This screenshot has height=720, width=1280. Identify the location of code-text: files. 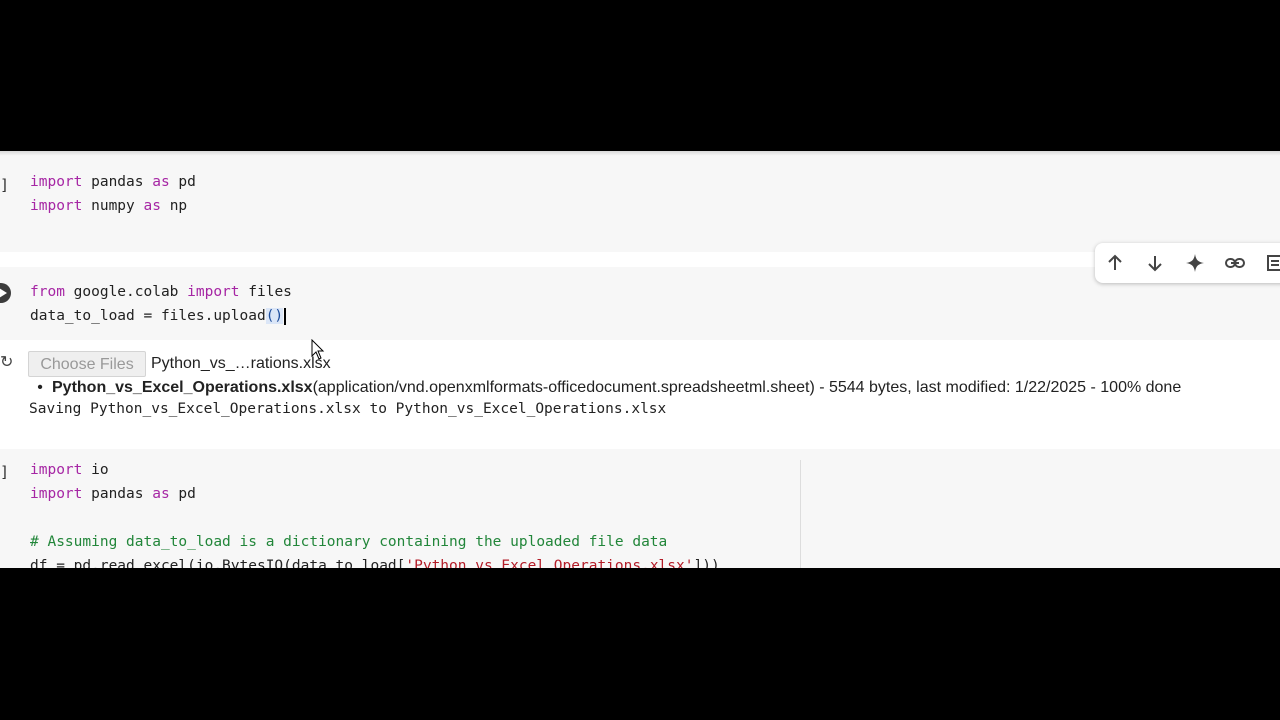
(265, 292).